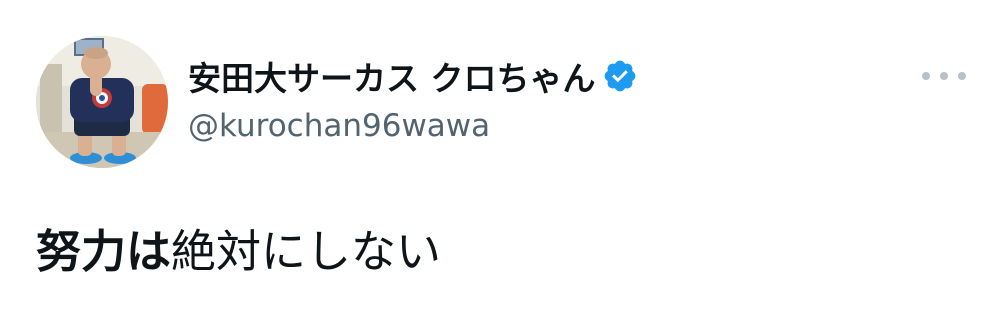 This screenshot has width=999, height=332. Describe the element at coordinates (339, 126) in the screenshot. I see `author-handle: @kurochan96wawa` at that location.